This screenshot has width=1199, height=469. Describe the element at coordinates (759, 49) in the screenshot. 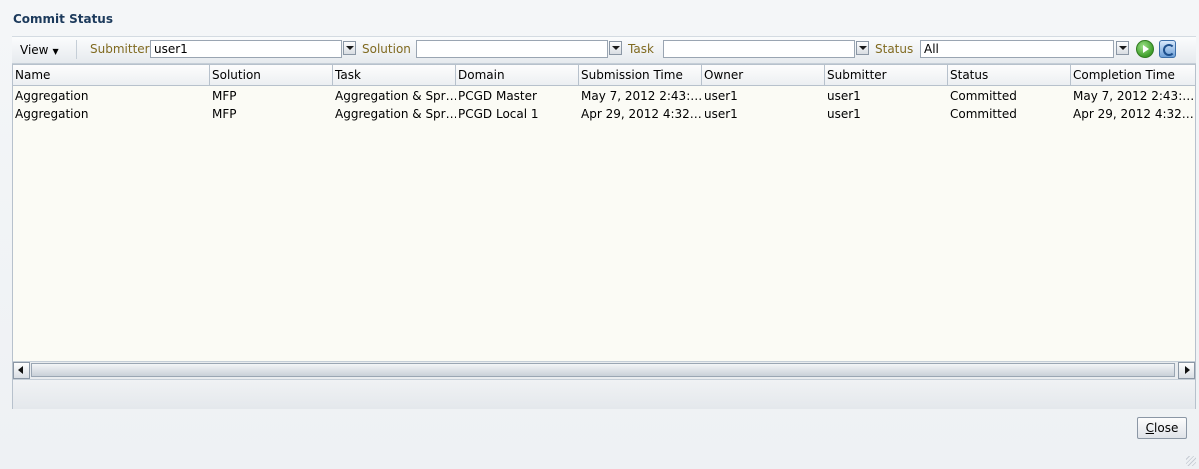

I see `task-filter-input` at that location.